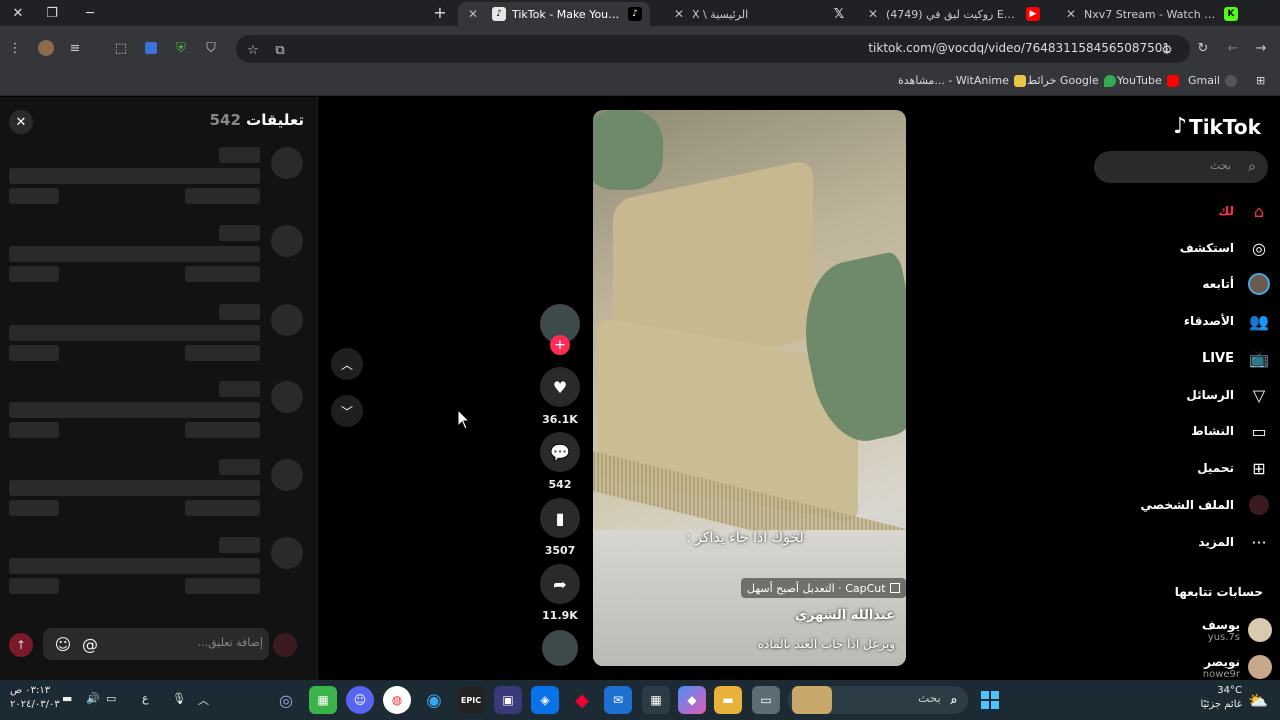 The height and width of the screenshot is (720, 1280). What do you see at coordinates (1151, 14) in the screenshot?
I see `tab-kick: ✕ Nxv7 Stream - Watch Live on K K` at bounding box center [1151, 14].